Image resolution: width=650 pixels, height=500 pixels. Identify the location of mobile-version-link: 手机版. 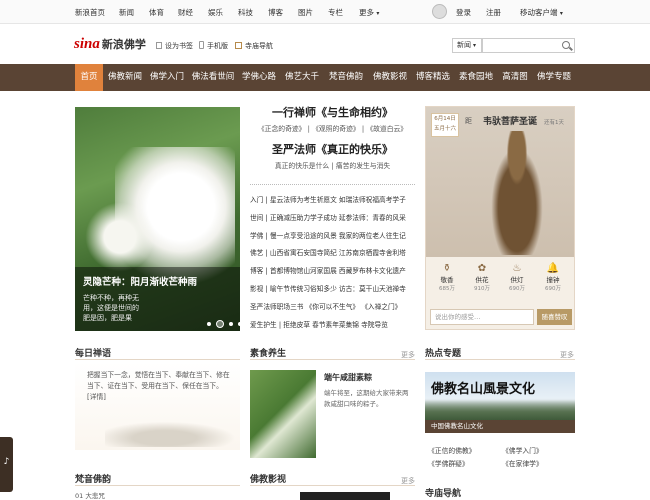
(213, 46).